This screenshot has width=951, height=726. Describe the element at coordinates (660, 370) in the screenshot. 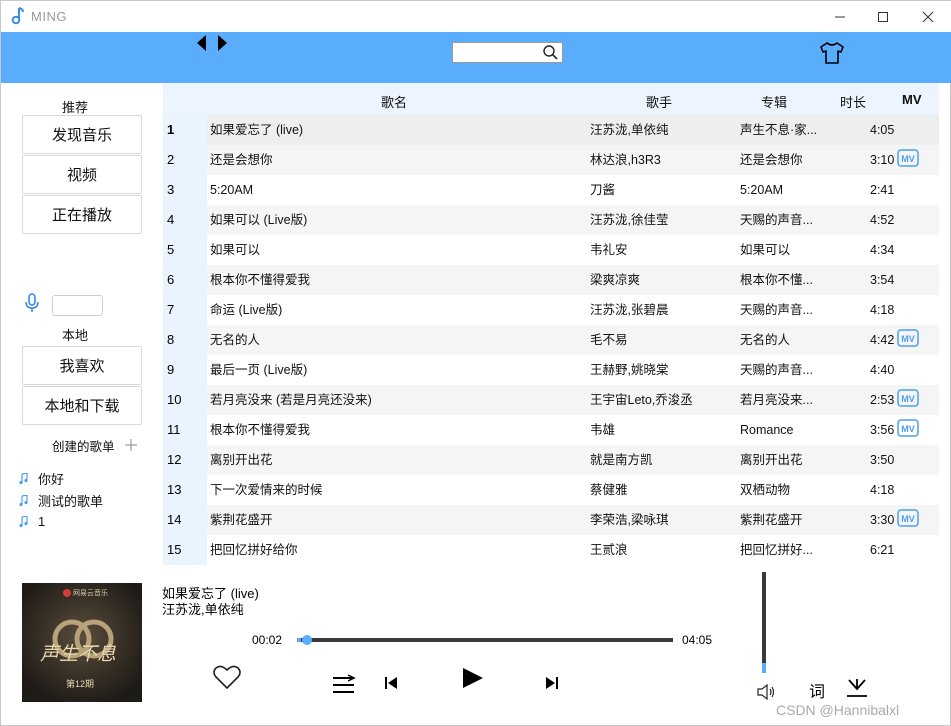

I see `song-artist: 王赫野,姚晓棠` at that location.